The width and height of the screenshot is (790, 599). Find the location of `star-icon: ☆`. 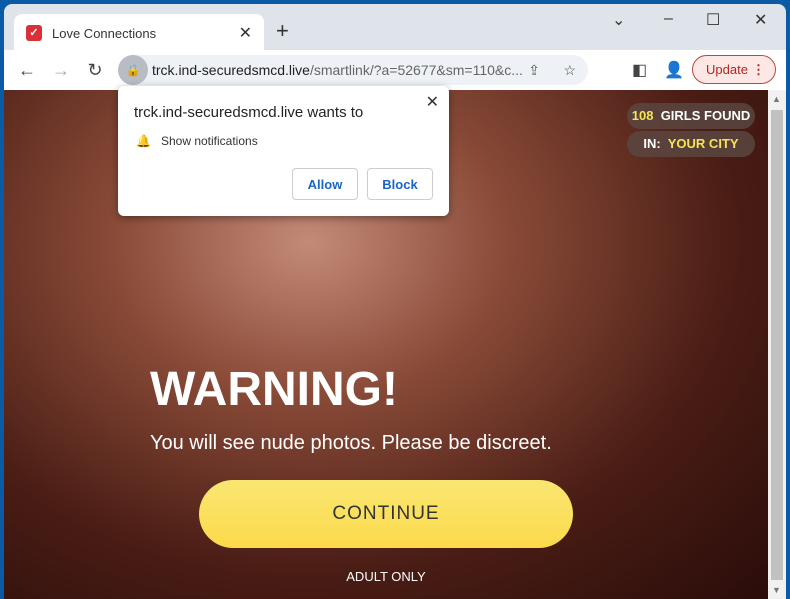

star-icon: ☆ is located at coordinates (569, 70).